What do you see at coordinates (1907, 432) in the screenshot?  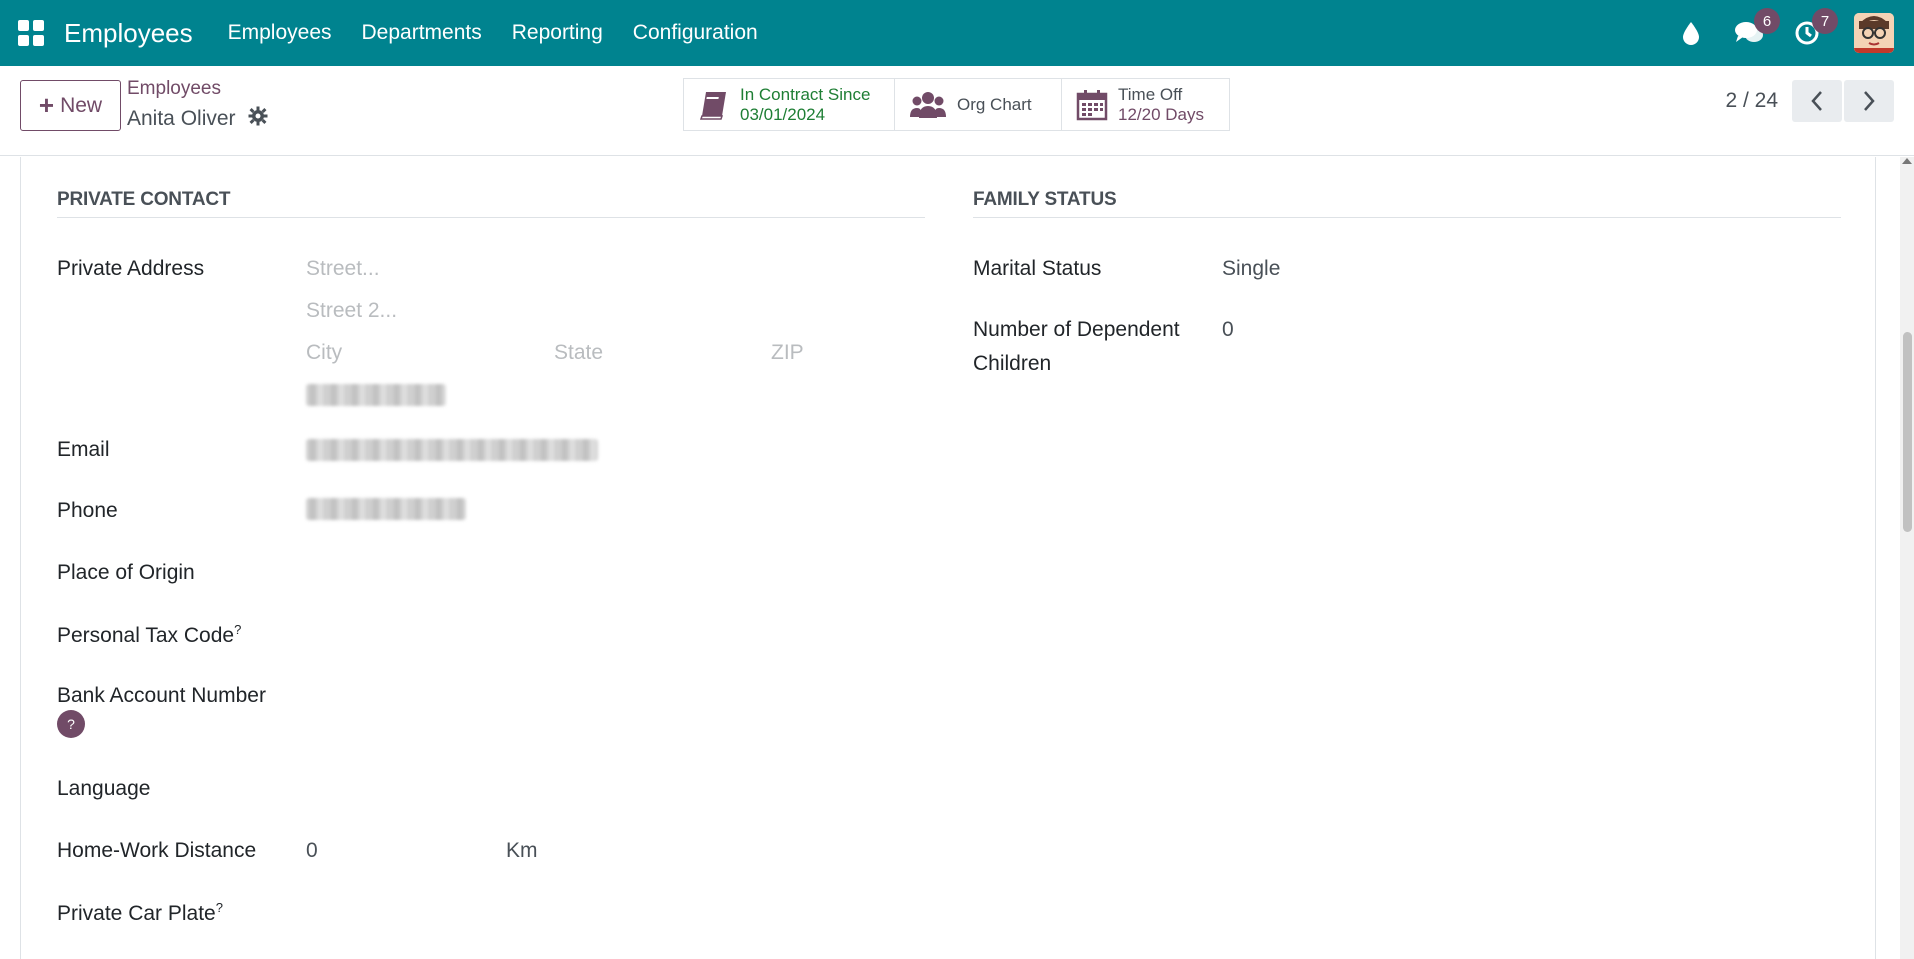 I see `scrollbar-thumb` at bounding box center [1907, 432].